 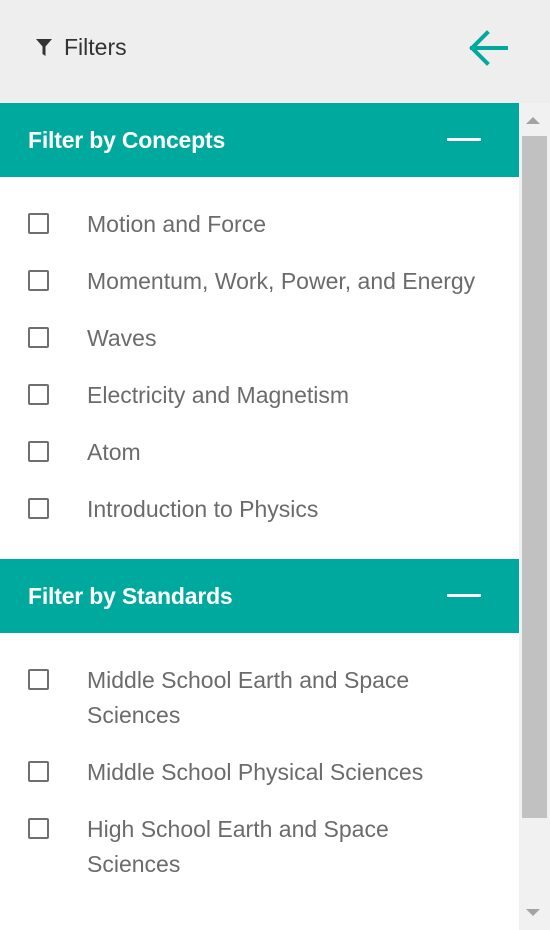 What do you see at coordinates (176, 224) in the screenshot?
I see `list-item-label: Motion and Force` at bounding box center [176, 224].